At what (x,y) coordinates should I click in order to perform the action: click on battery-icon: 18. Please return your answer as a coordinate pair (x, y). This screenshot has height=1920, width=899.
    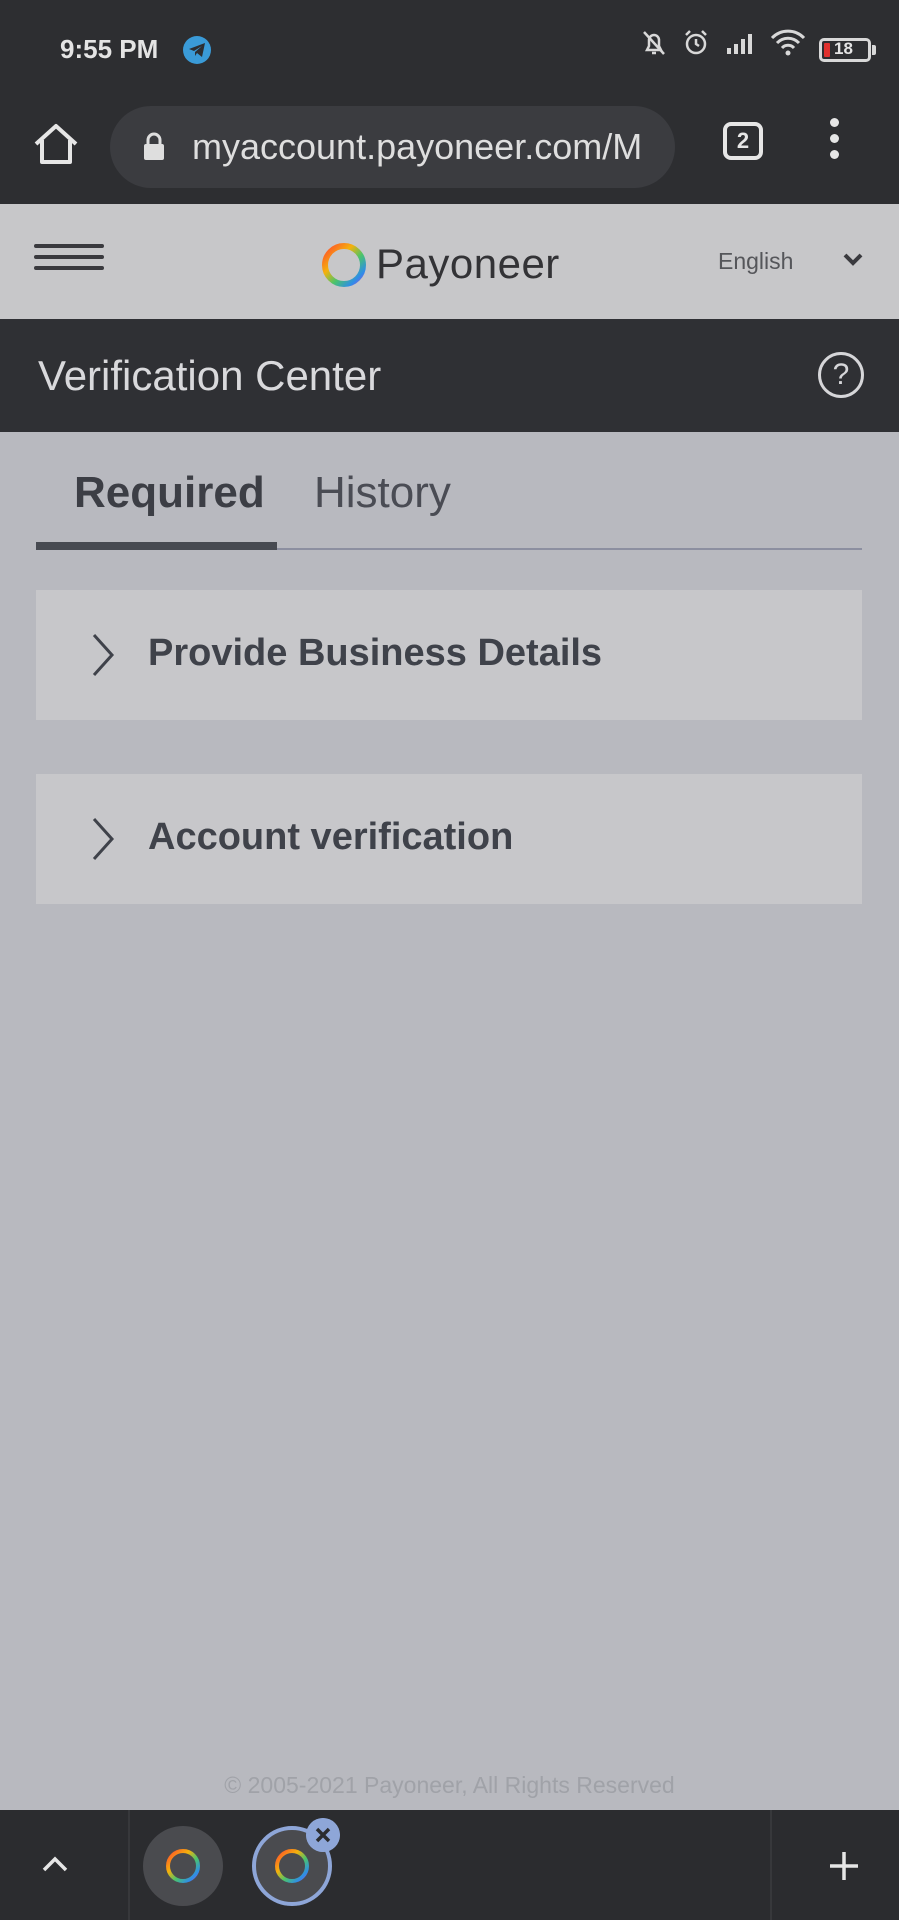
    Looking at the image, I should click on (845, 50).